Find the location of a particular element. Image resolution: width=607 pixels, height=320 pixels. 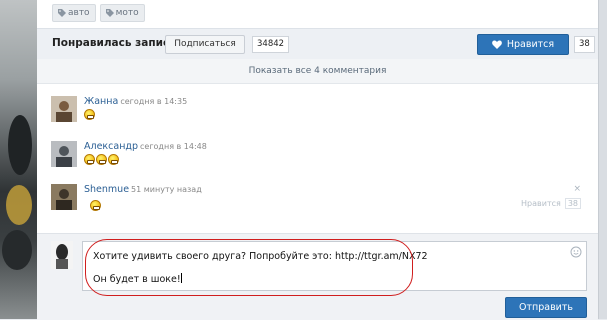

comment-input-line-2-text: Он будет в шоке! is located at coordinates (137, 279).